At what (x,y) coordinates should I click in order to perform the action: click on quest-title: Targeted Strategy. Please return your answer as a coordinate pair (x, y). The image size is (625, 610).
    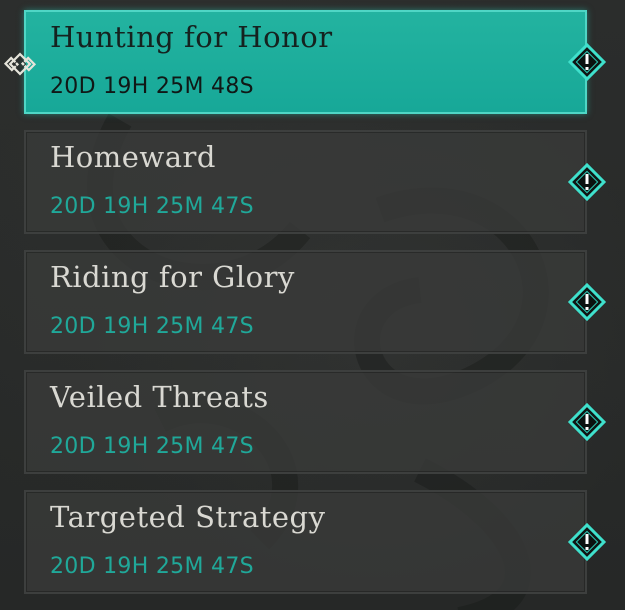
    Looking at the image, I should click on (188, 517).